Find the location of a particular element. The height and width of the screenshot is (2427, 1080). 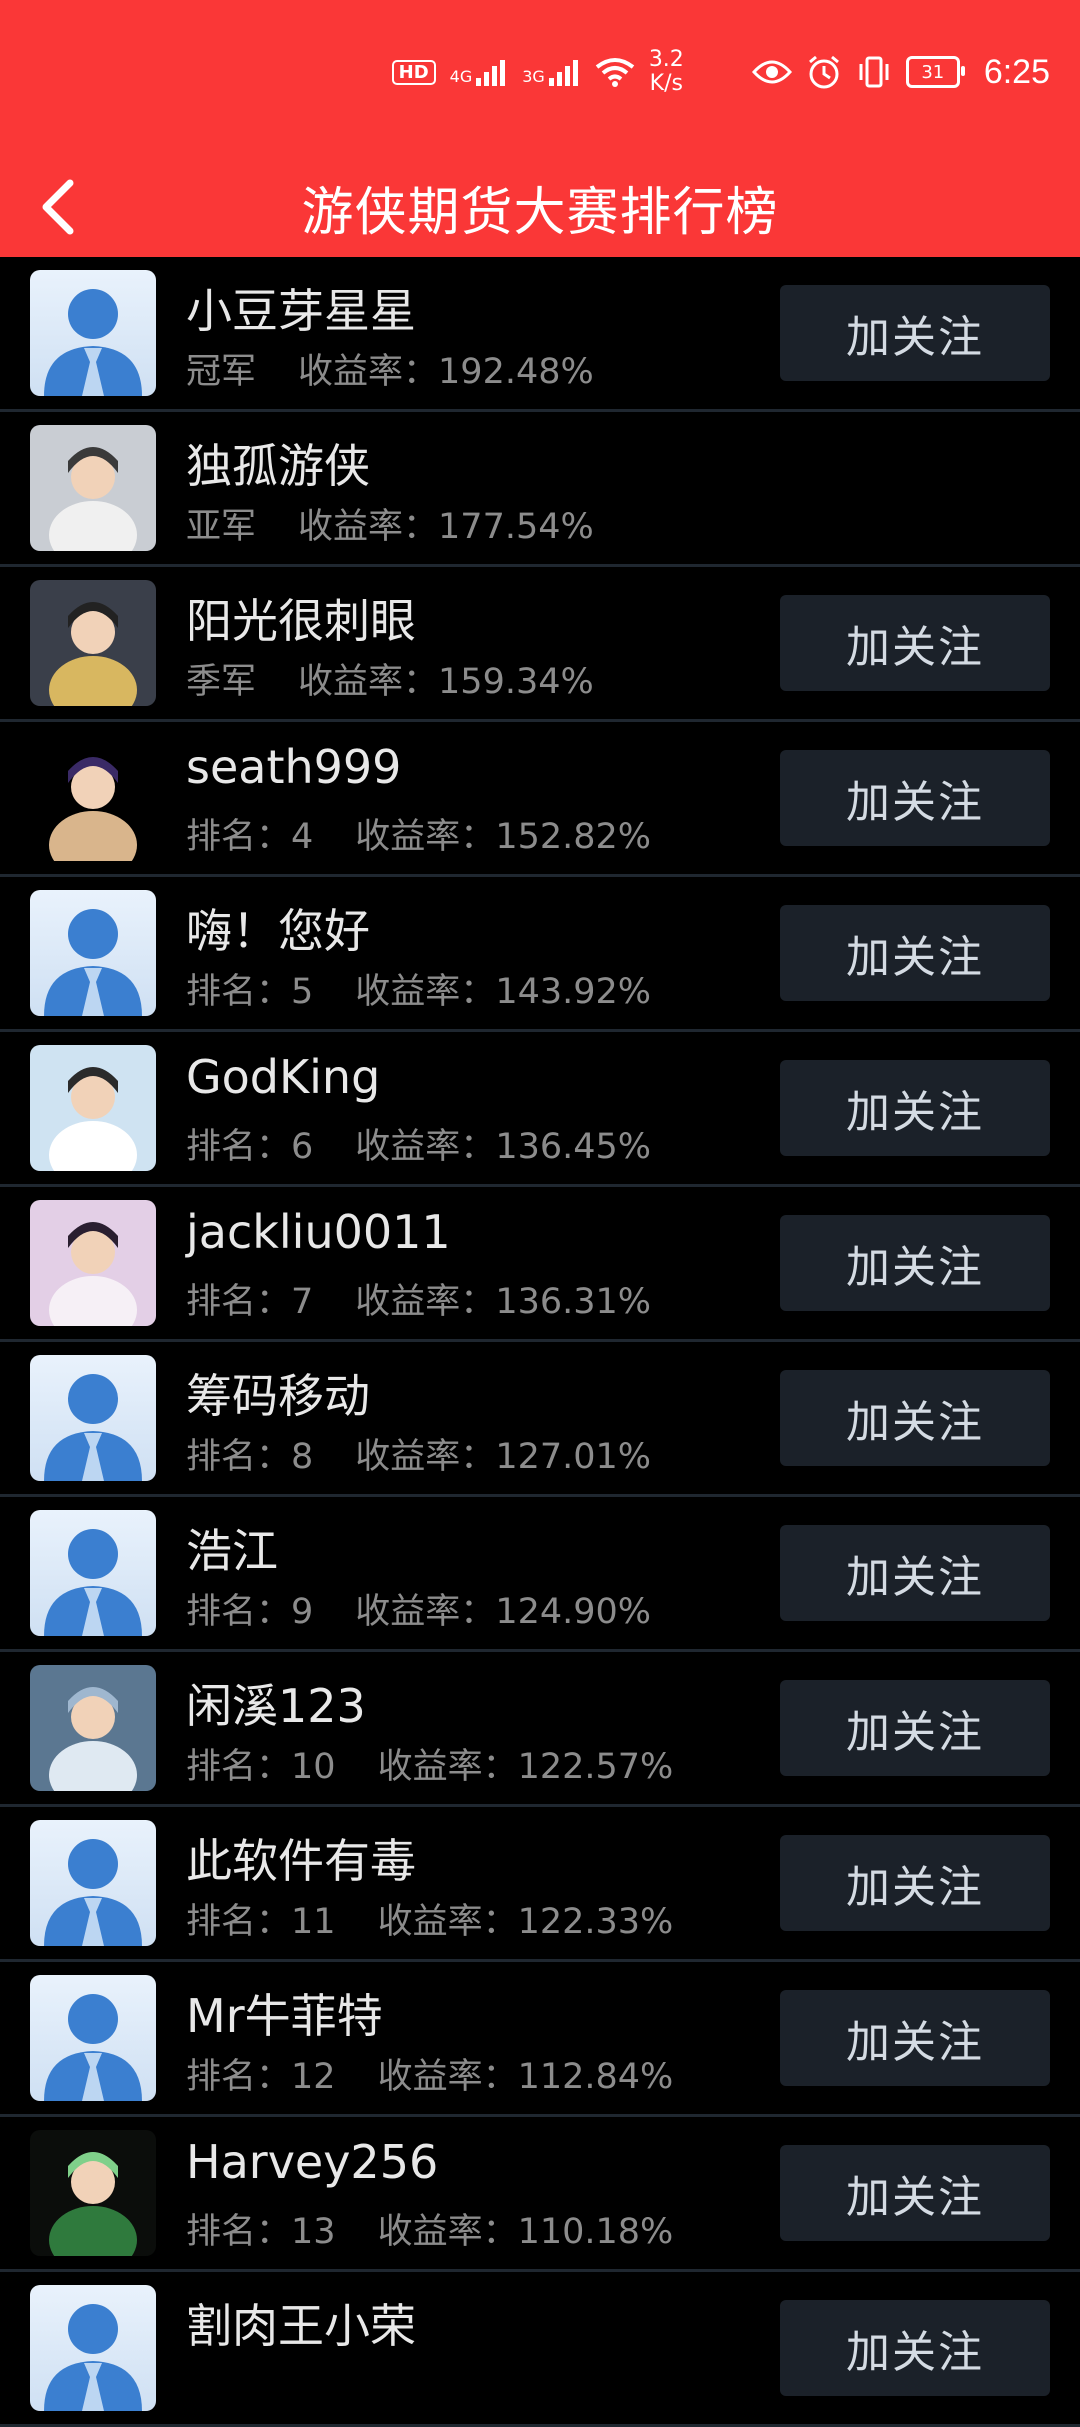

rate-value: 136.31% is located at coordinates (573, 1302).